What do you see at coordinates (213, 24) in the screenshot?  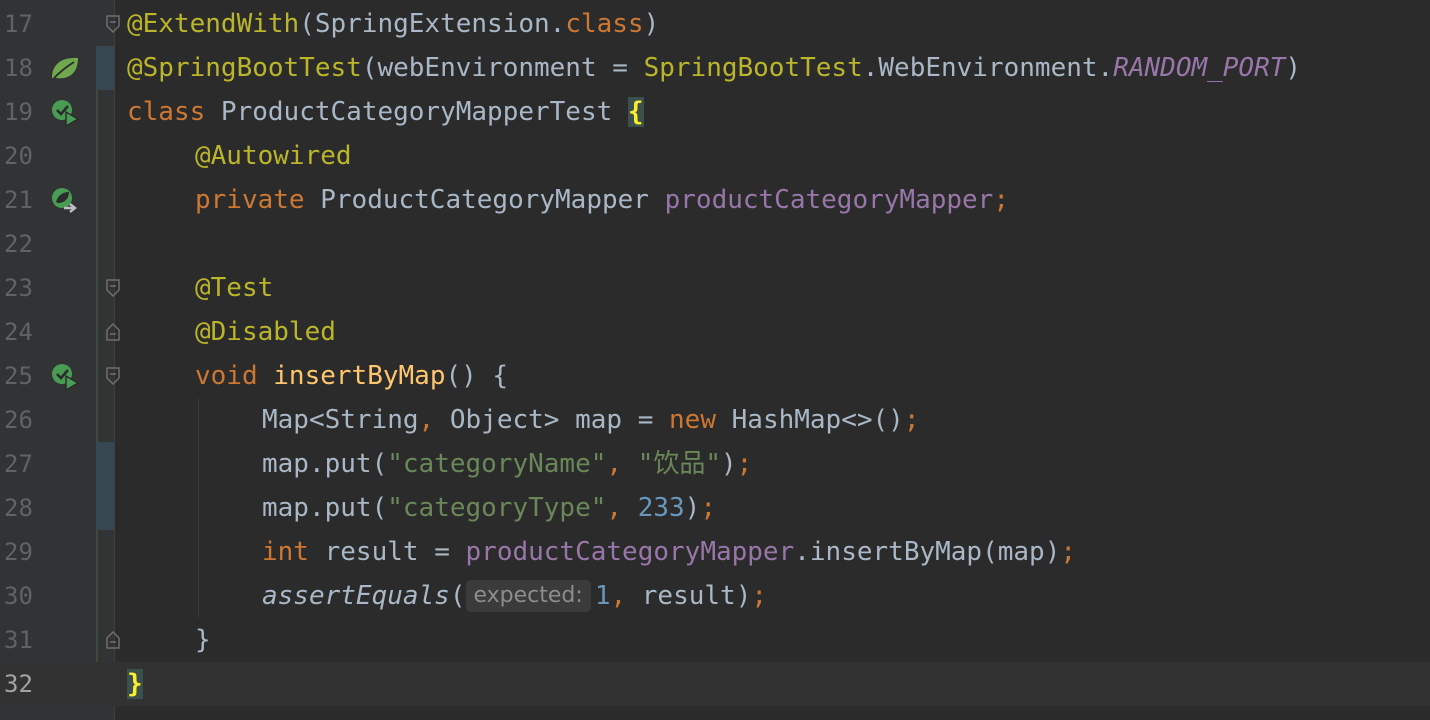 I see `annotation-token: @ExtendWith` at bounding box center [213, 24].